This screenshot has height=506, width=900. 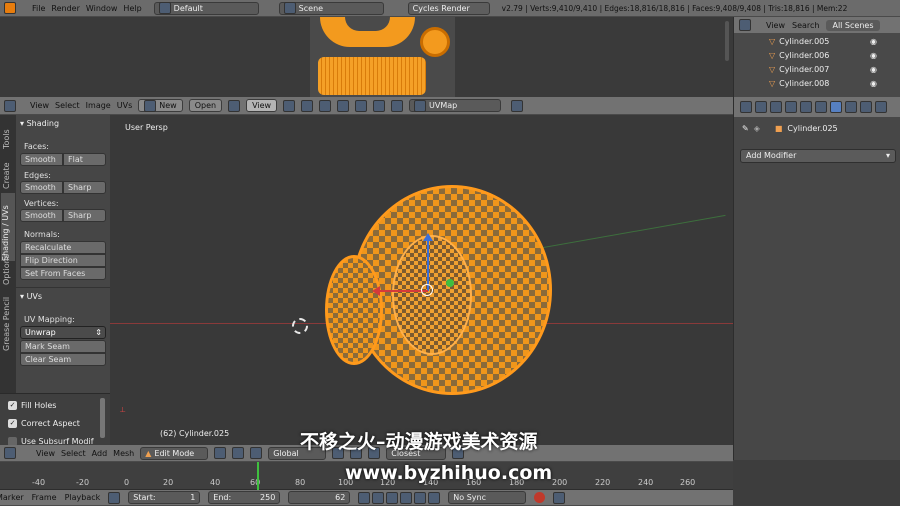 I want to click on tab-grease-pencil: Grease Pencil, so click(x=6, y=321).